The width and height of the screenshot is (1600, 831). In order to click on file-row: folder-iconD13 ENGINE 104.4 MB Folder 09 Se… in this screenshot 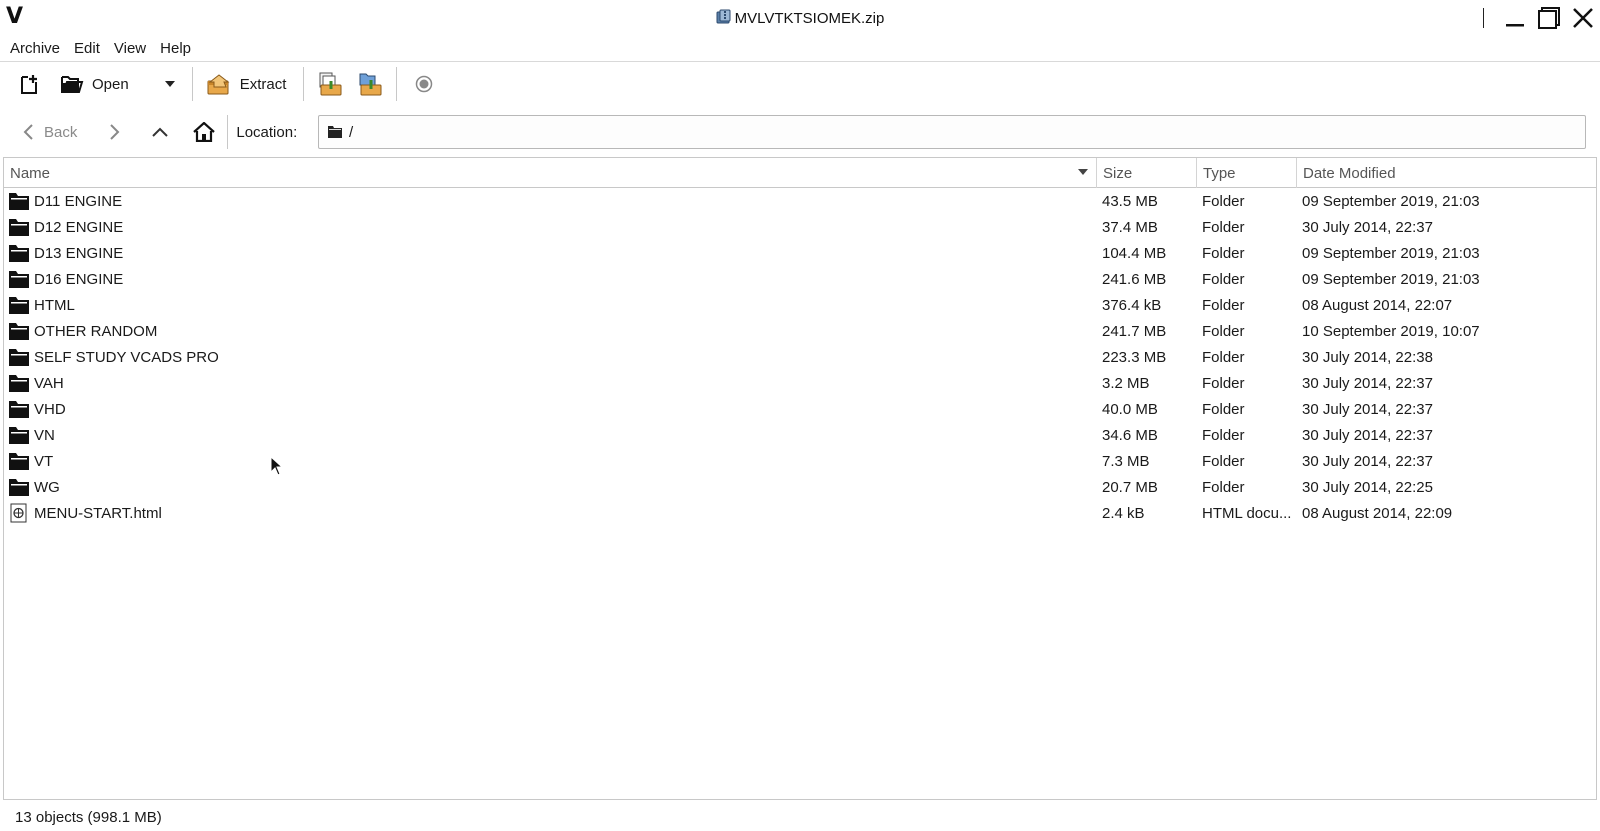, I will do `click(800, 253)`.